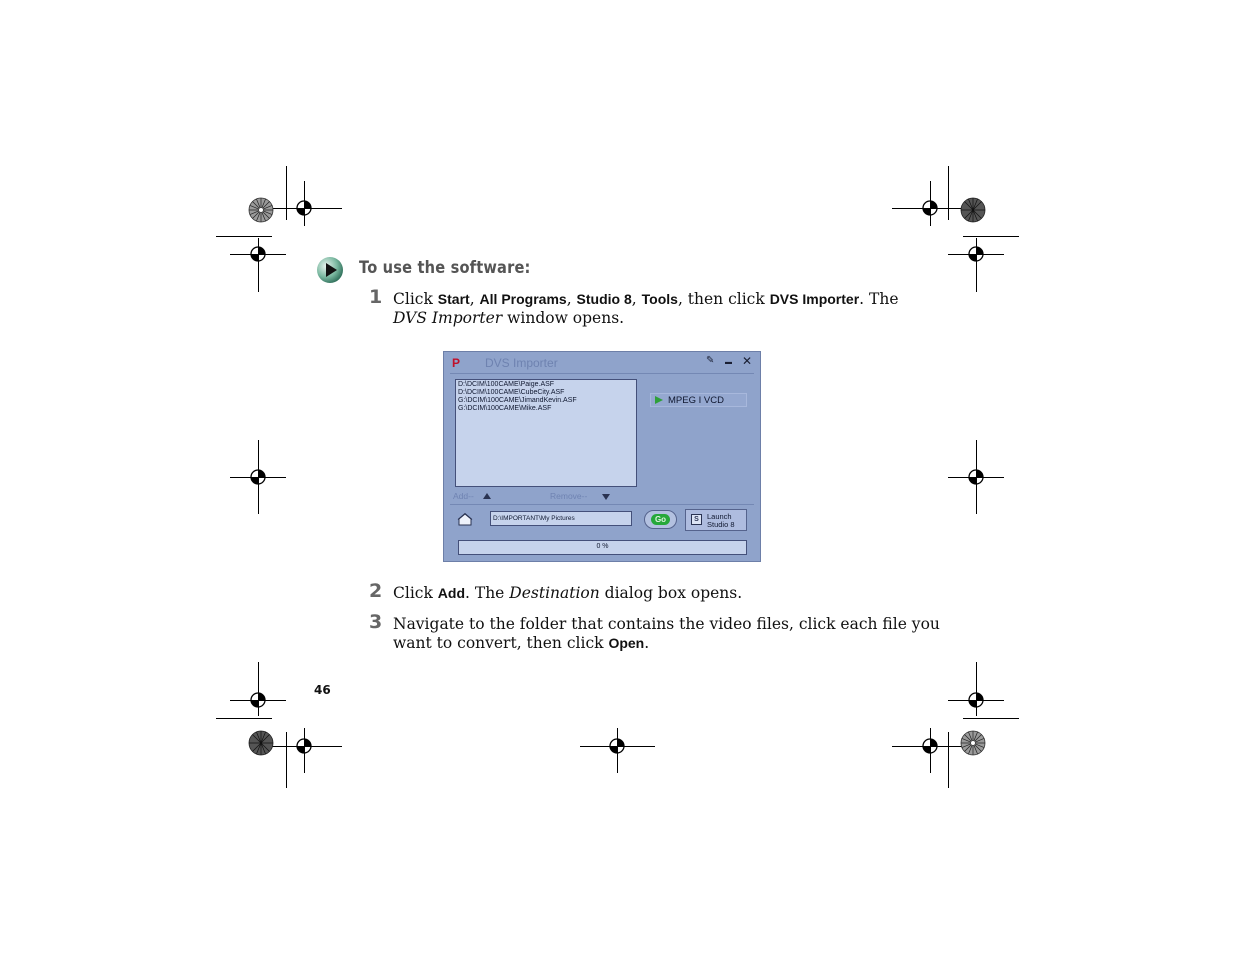  Describe the element at coordinates (671, 593) in the screenshot. I see `text-run: dialog box opens.` at that location.